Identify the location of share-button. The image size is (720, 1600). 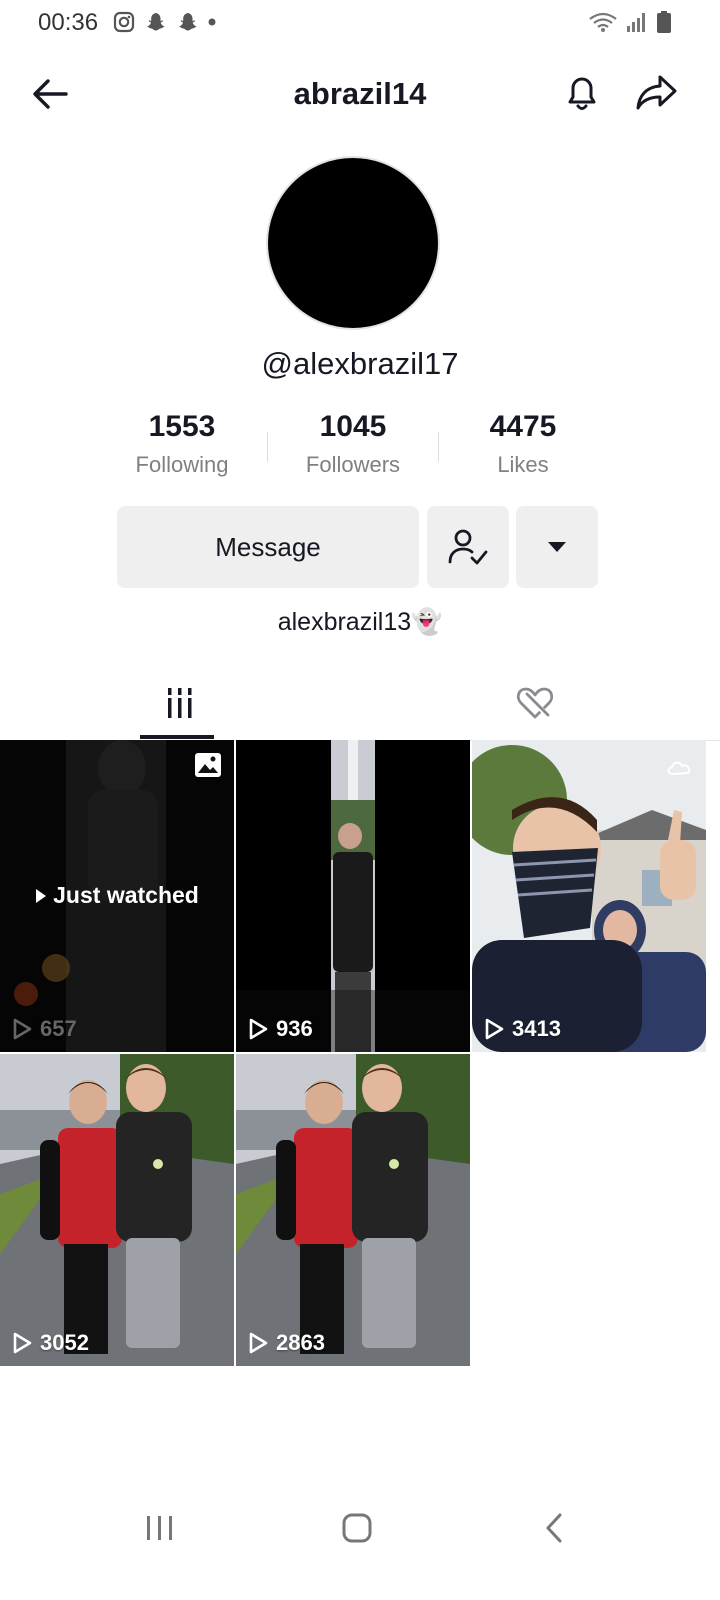
(656, 92).